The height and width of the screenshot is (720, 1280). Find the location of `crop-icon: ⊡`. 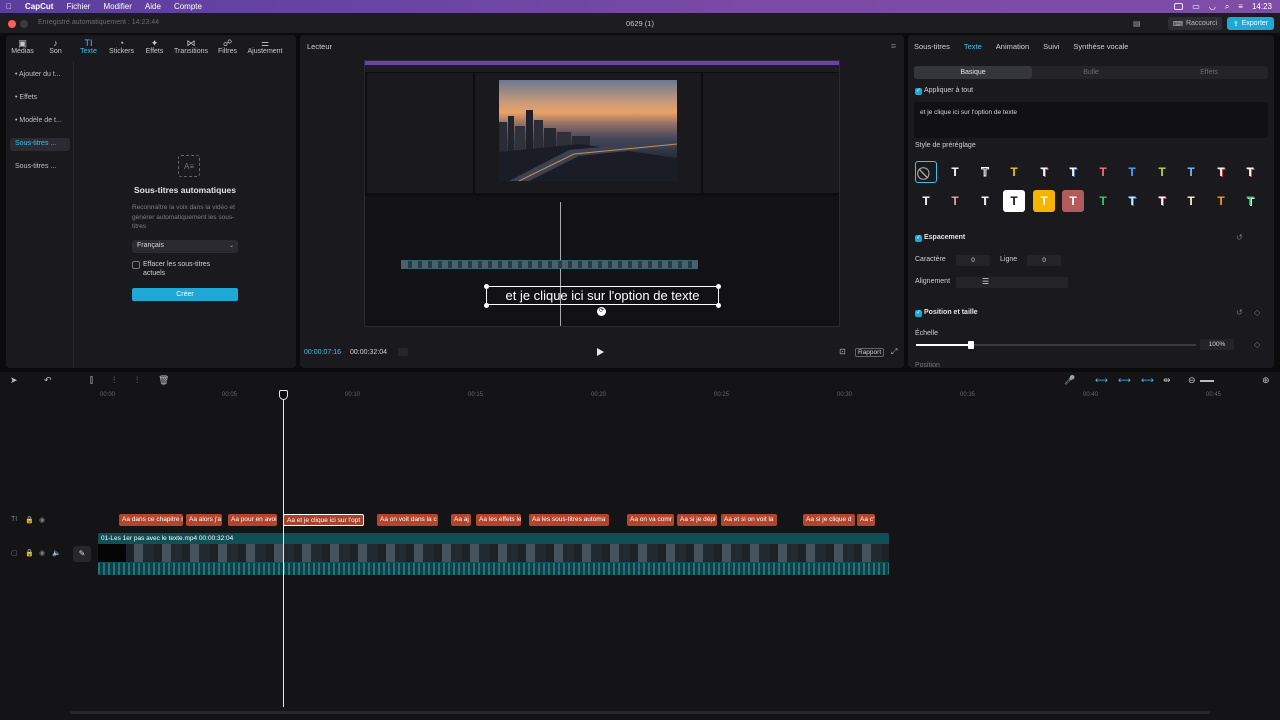

crop-icon: ⊡ is located at coordinates (842, 351).